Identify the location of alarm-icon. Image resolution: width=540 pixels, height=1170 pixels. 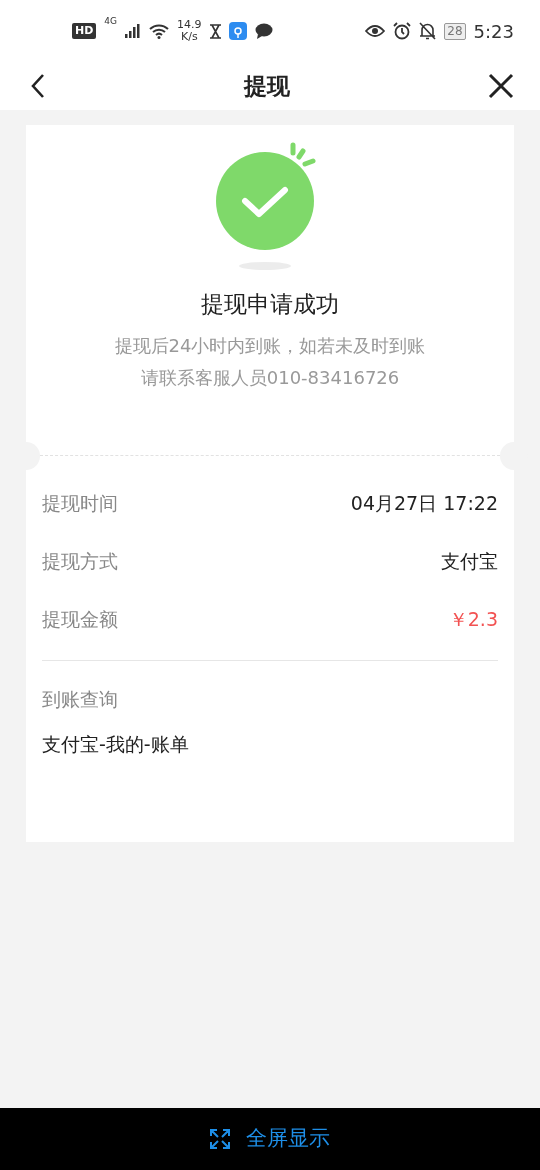
(402, 31).